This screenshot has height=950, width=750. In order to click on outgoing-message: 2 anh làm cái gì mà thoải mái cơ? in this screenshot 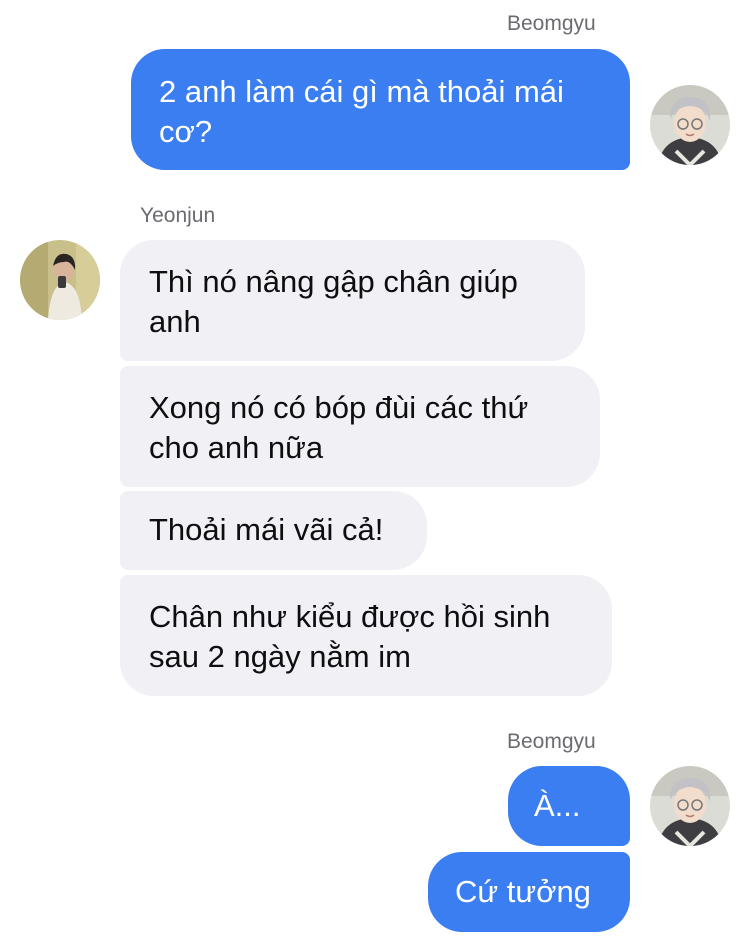, I will do `click(380, 109)`.